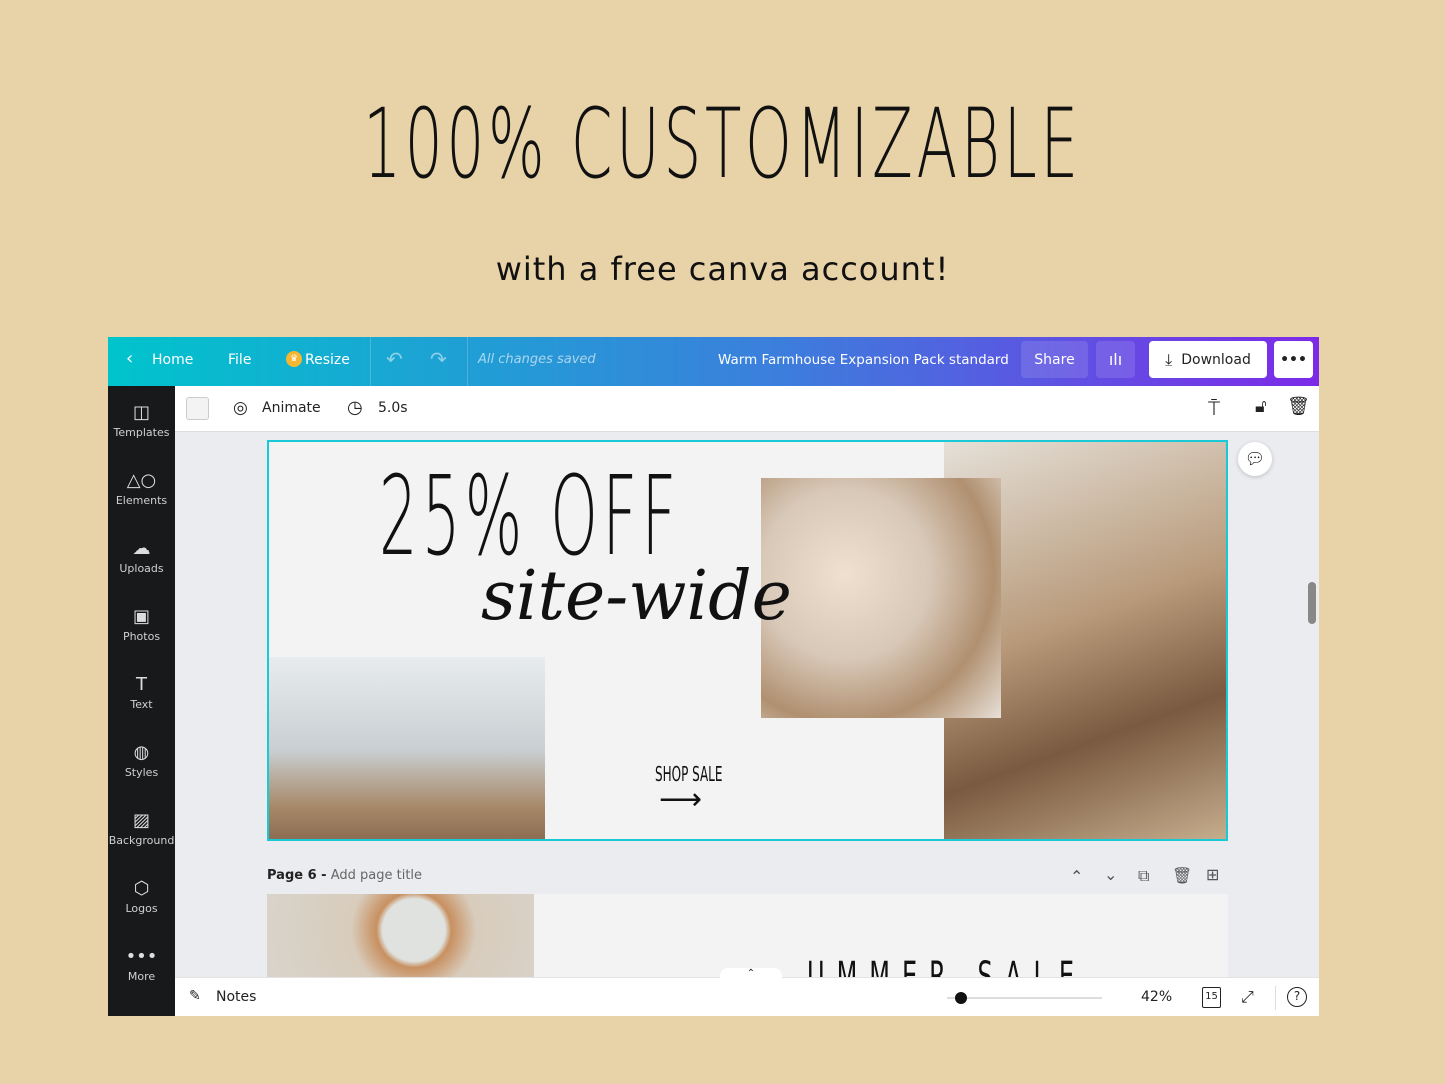 The height and width of the screenshot is (1084, 1445). What do you see at coordinates (394, 359) in the screenshot?
I see `undo-icon: ↶` at bounding box center [394, 359].